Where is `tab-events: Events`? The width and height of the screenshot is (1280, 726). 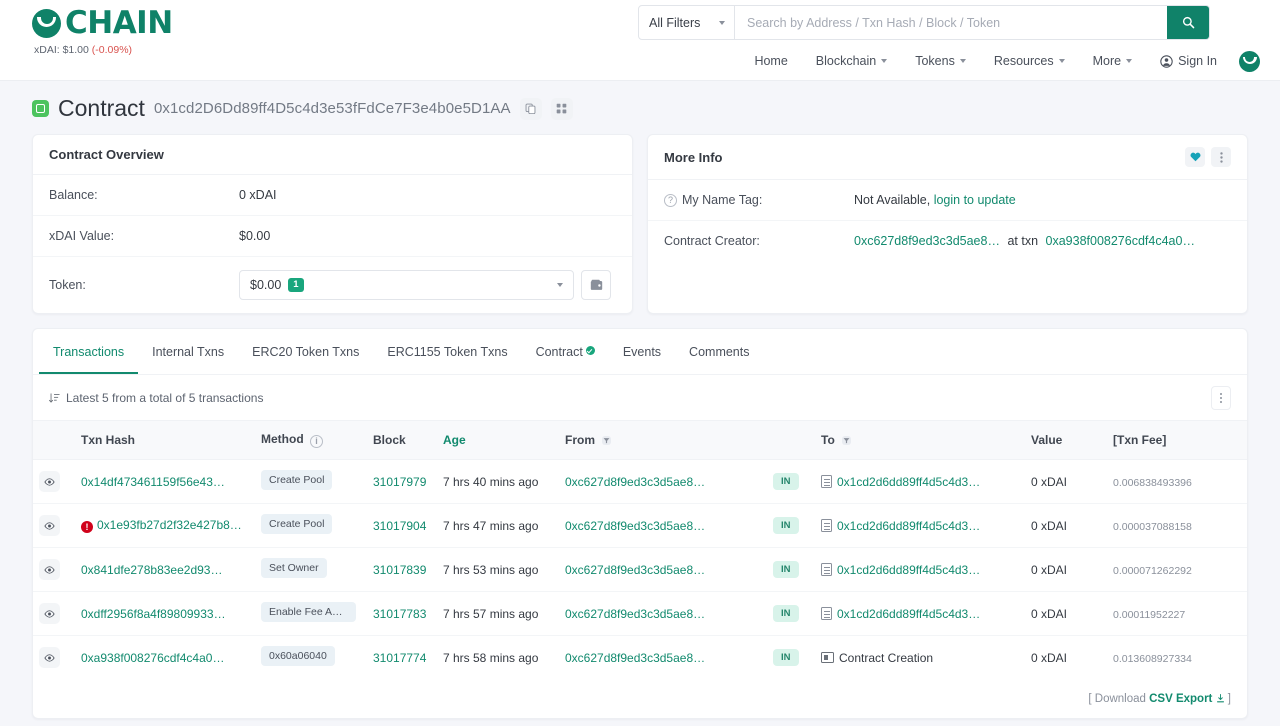
tab-events: Events is located at coordinates (642, 351).